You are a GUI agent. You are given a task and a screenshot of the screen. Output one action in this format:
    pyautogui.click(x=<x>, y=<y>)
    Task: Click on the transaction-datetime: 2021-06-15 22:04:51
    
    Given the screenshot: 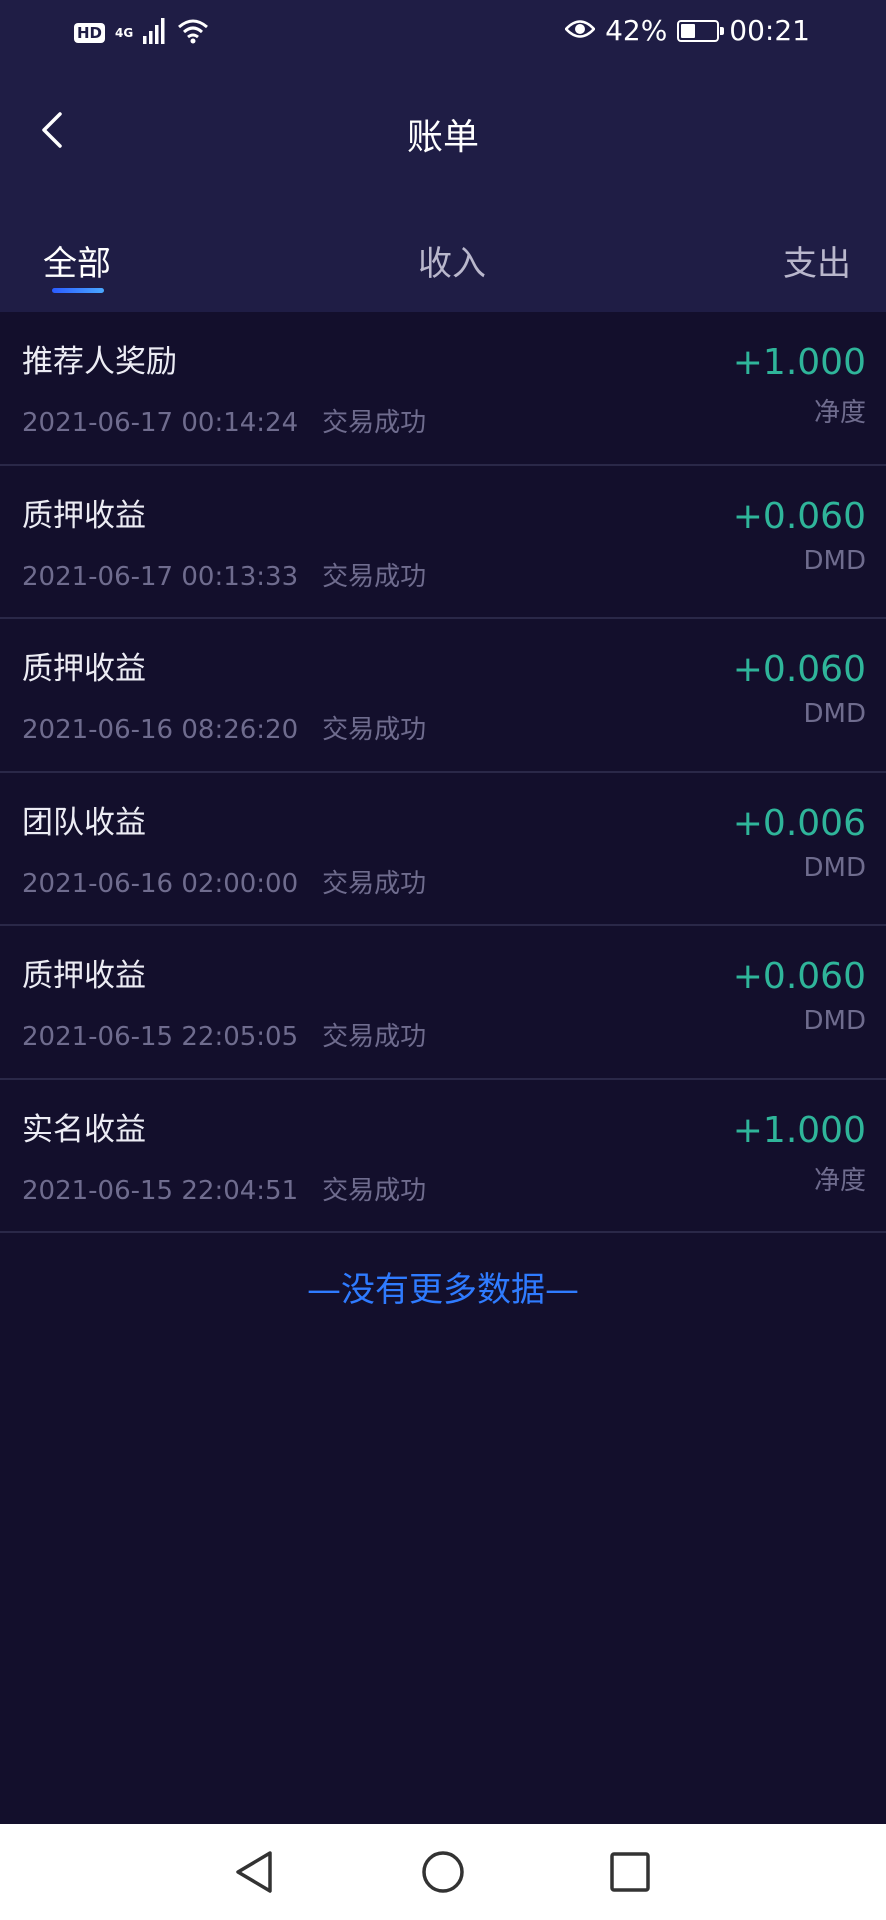 What is the action you would take?
    pyautogui.click(x=160, y=1190)
    